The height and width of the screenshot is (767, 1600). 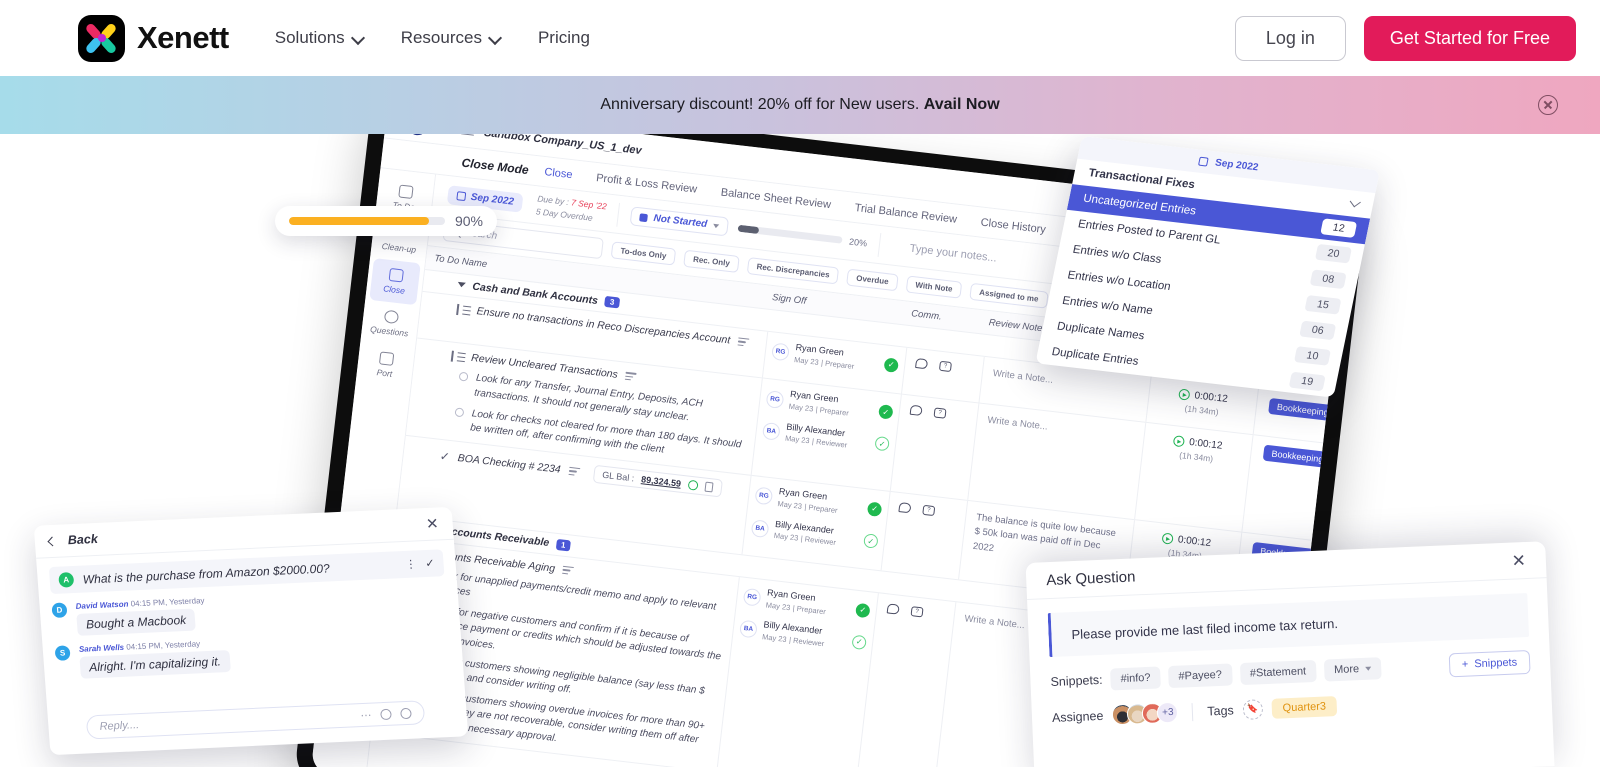 I want to click on tab-profit-loss-review: Profit & Loss Review, so click(x=647, y=184).